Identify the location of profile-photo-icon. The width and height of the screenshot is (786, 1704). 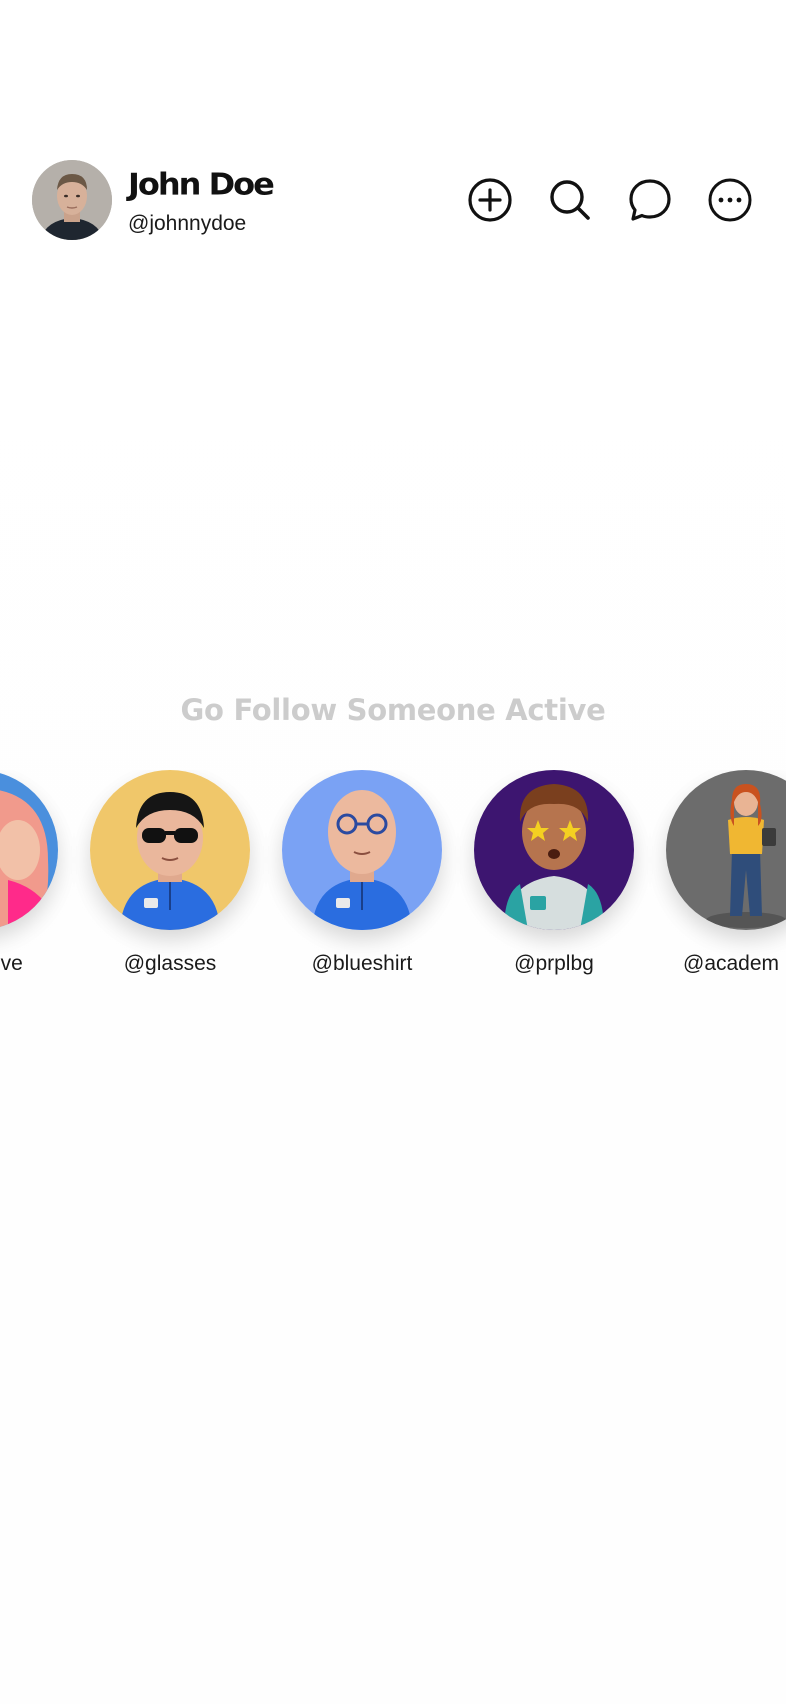
(72, 200).